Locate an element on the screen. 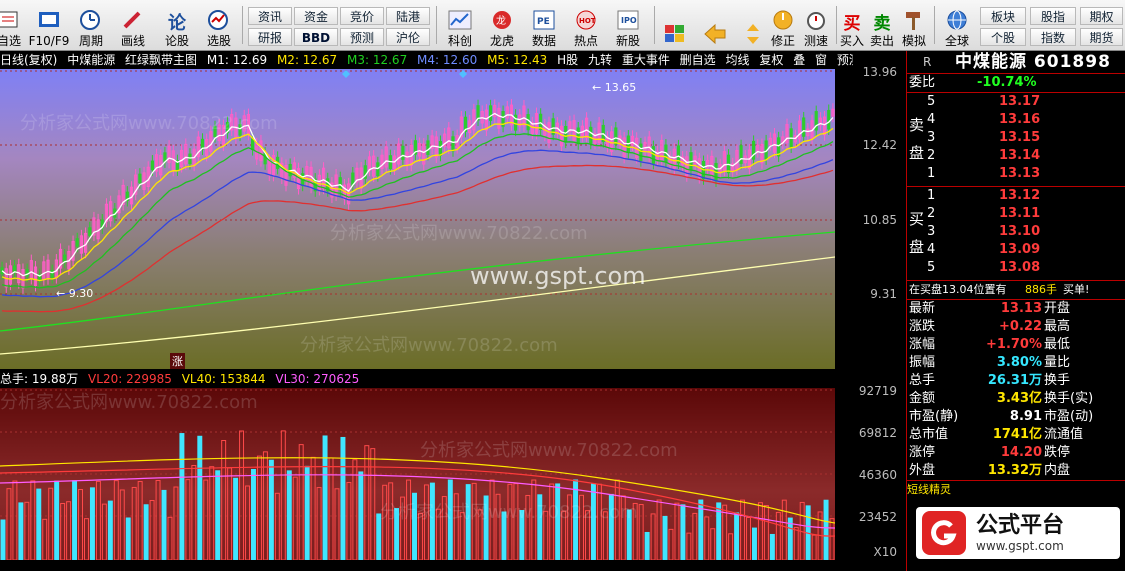  hot-button: HOT 热点 is located at coordinates (586, 25).